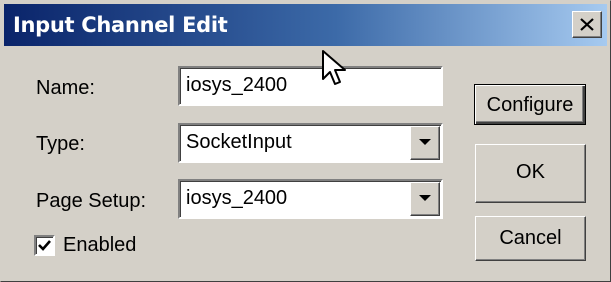  What do you see at coordinates (91, 201) in the screenshot?
I see `page-setup-label: Page Setup:` at bounding box center [91, 201].